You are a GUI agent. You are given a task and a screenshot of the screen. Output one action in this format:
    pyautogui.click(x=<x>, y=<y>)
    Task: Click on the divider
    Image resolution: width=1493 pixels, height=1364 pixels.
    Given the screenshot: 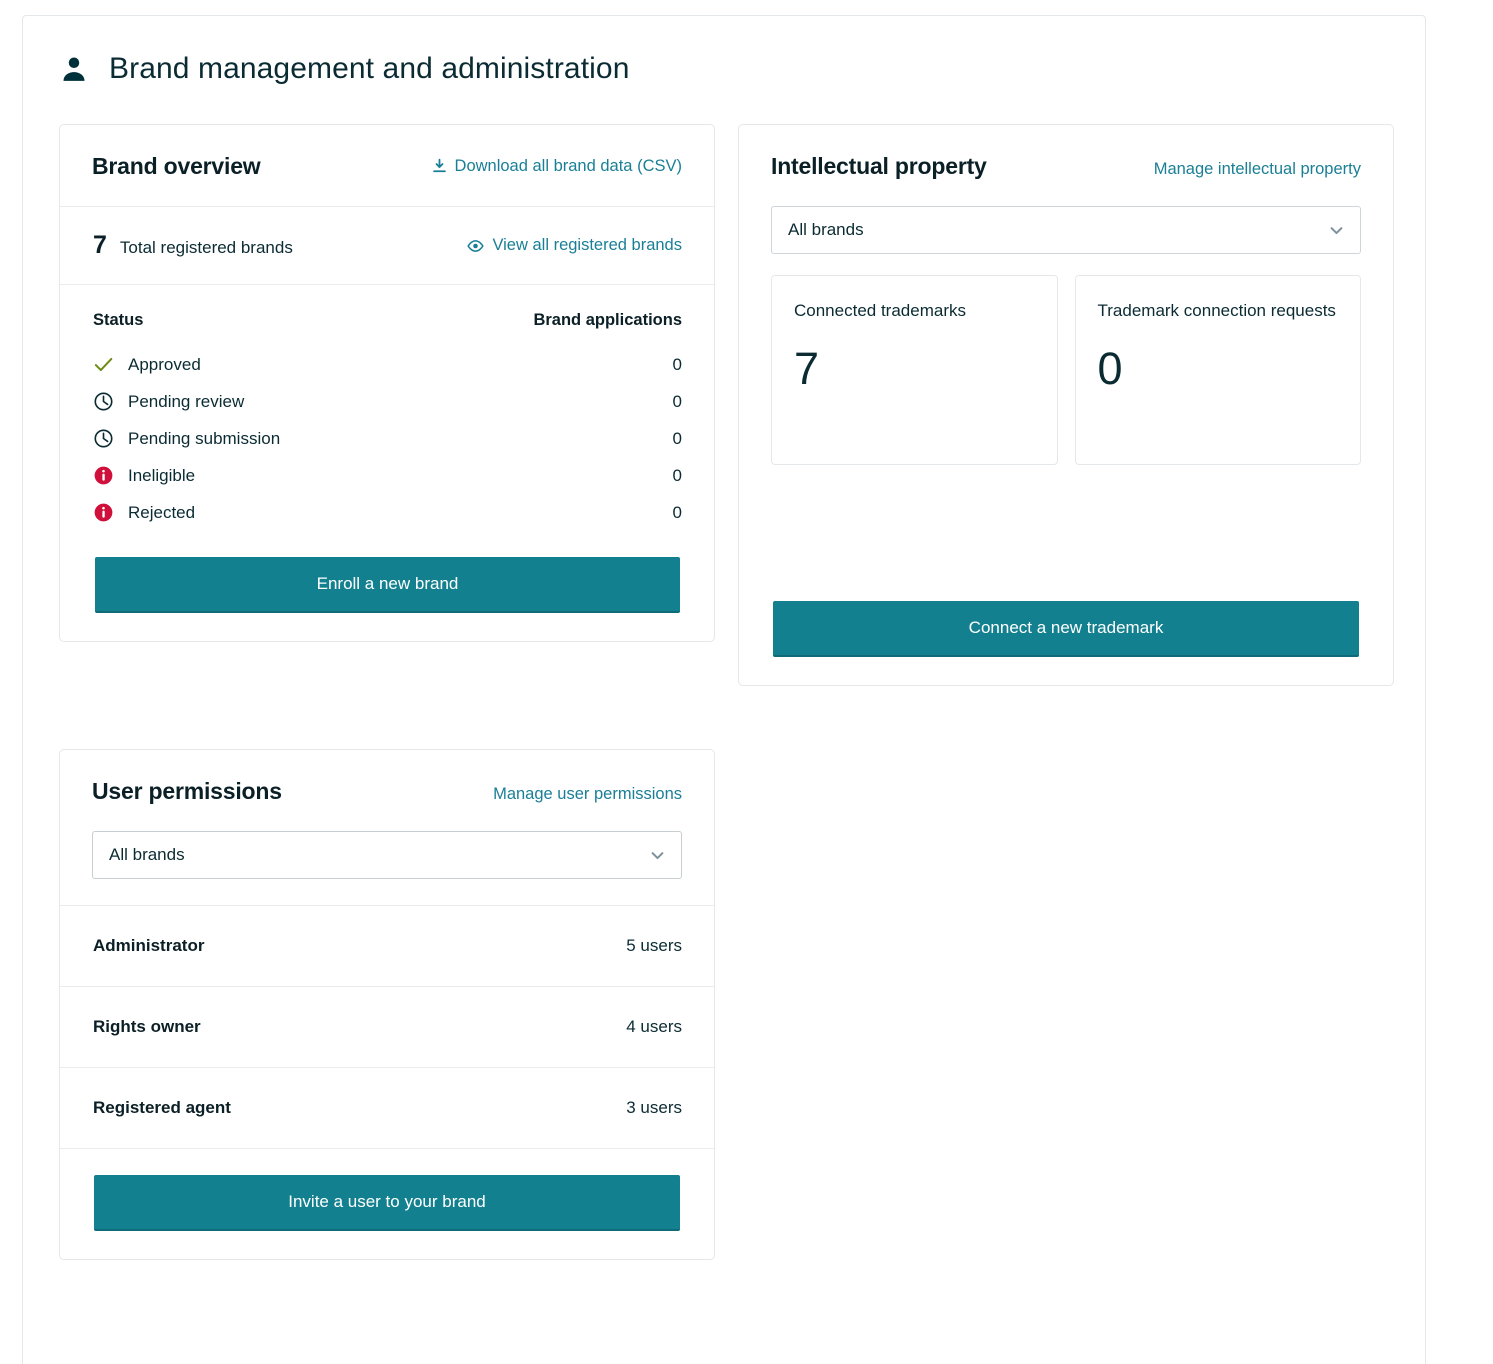 What is the action you would take?
    pyautogui.click(x=387, y=1148)
    